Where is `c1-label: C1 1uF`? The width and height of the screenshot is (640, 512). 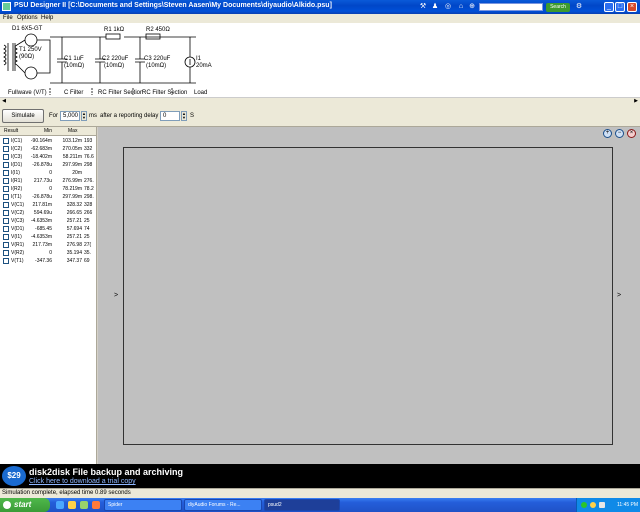
c1-label: C1 1uF is located at coordinates (74, 59).